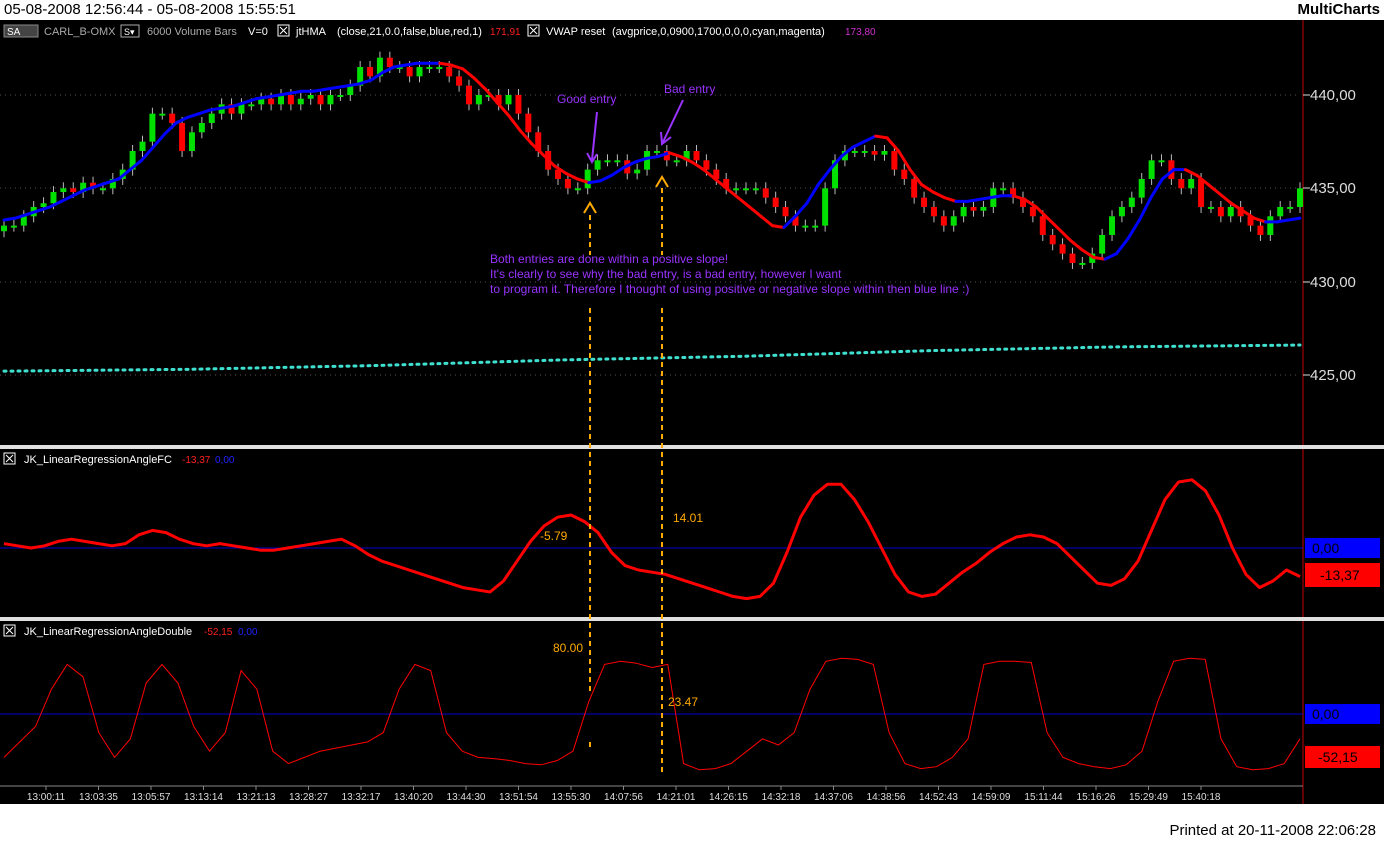  Describe the element at coordinates (108, 632) in the screenshot. I see `panel3-name: JK_LinearRegressionAngleDouble` at that location.